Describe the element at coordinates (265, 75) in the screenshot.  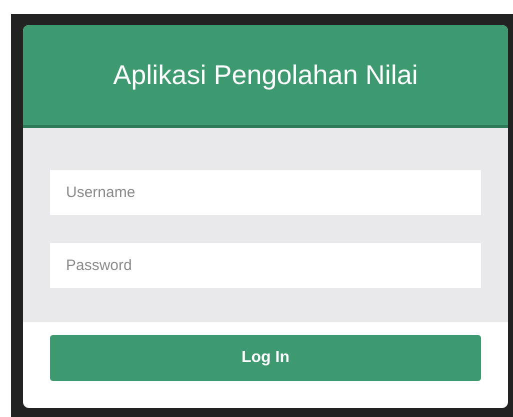
I see `app-title: Aplikasi Pengolahan Nilai` at that location.